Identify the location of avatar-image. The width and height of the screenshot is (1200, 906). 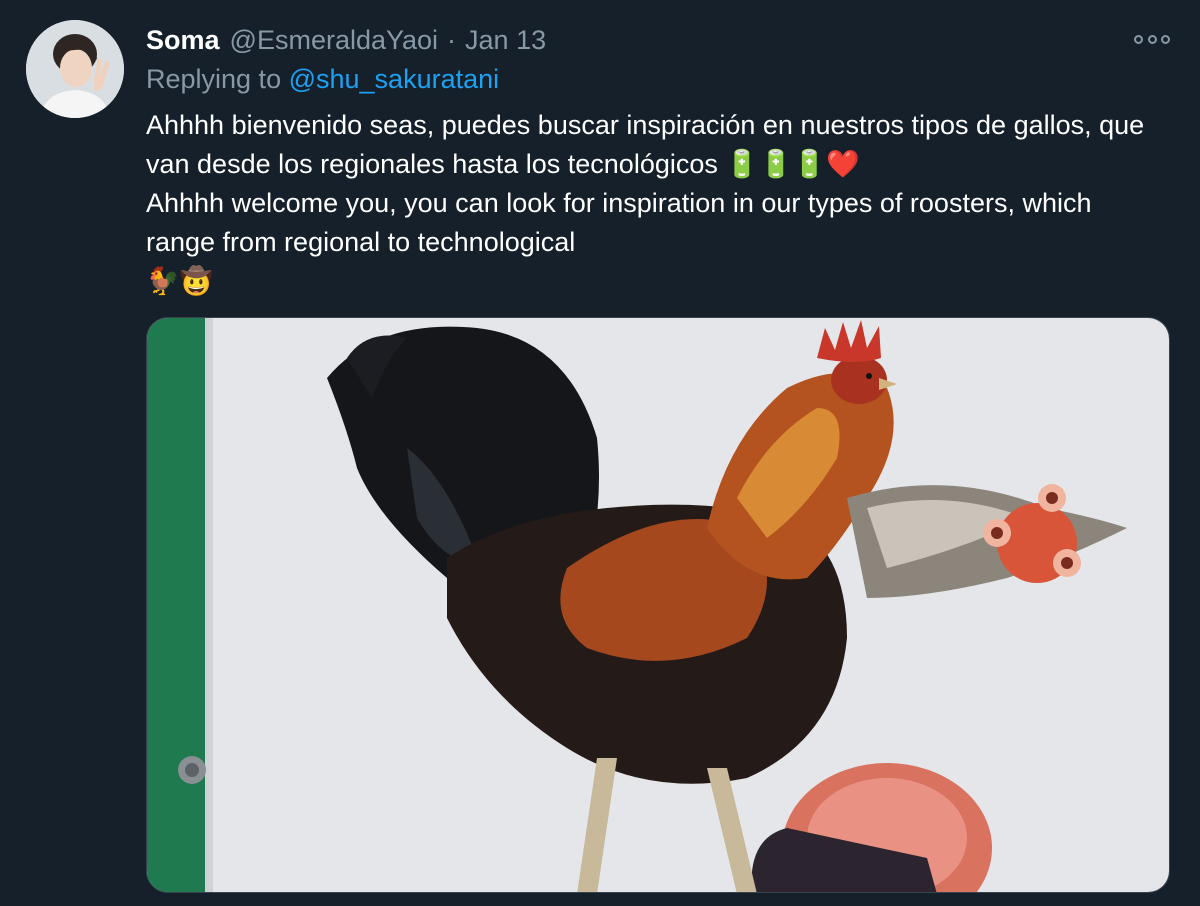
(75, 69).